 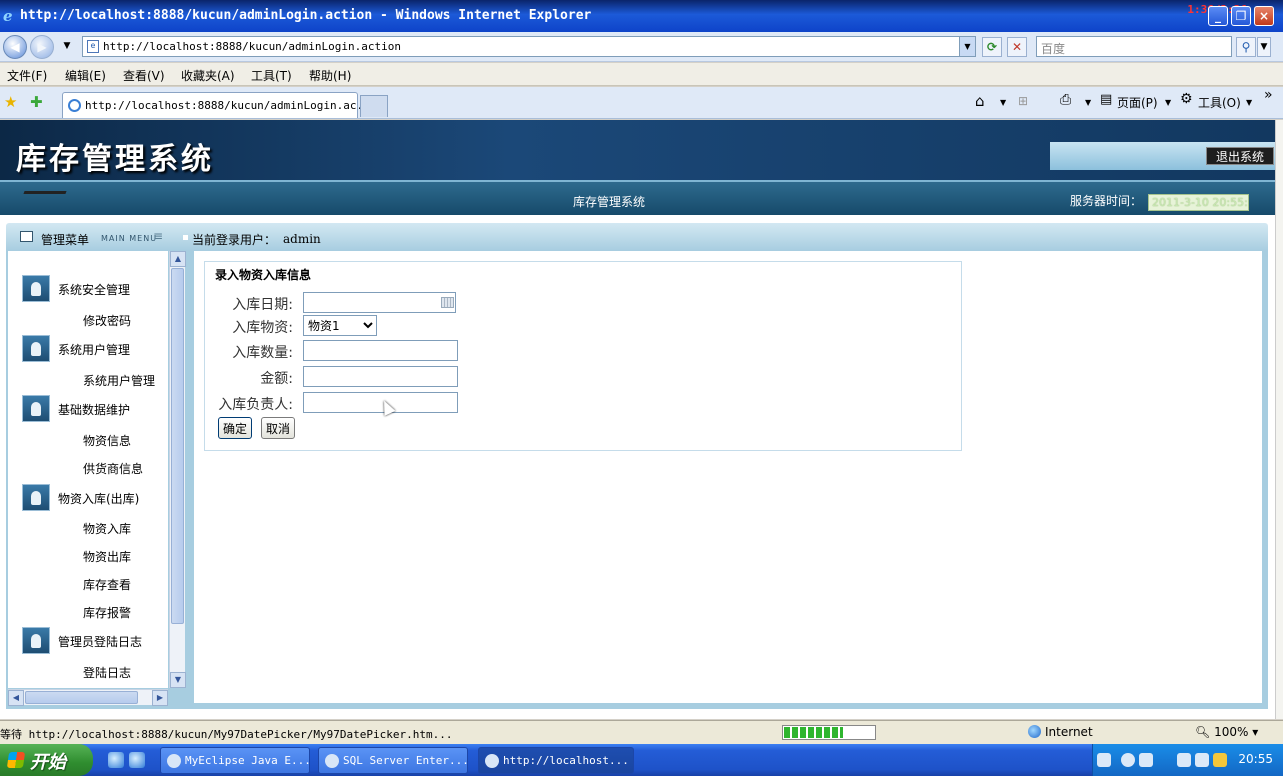 I want to click on sidebar-horizontal-scrollbar: ◀ ▶, so click(x=88, y=697).